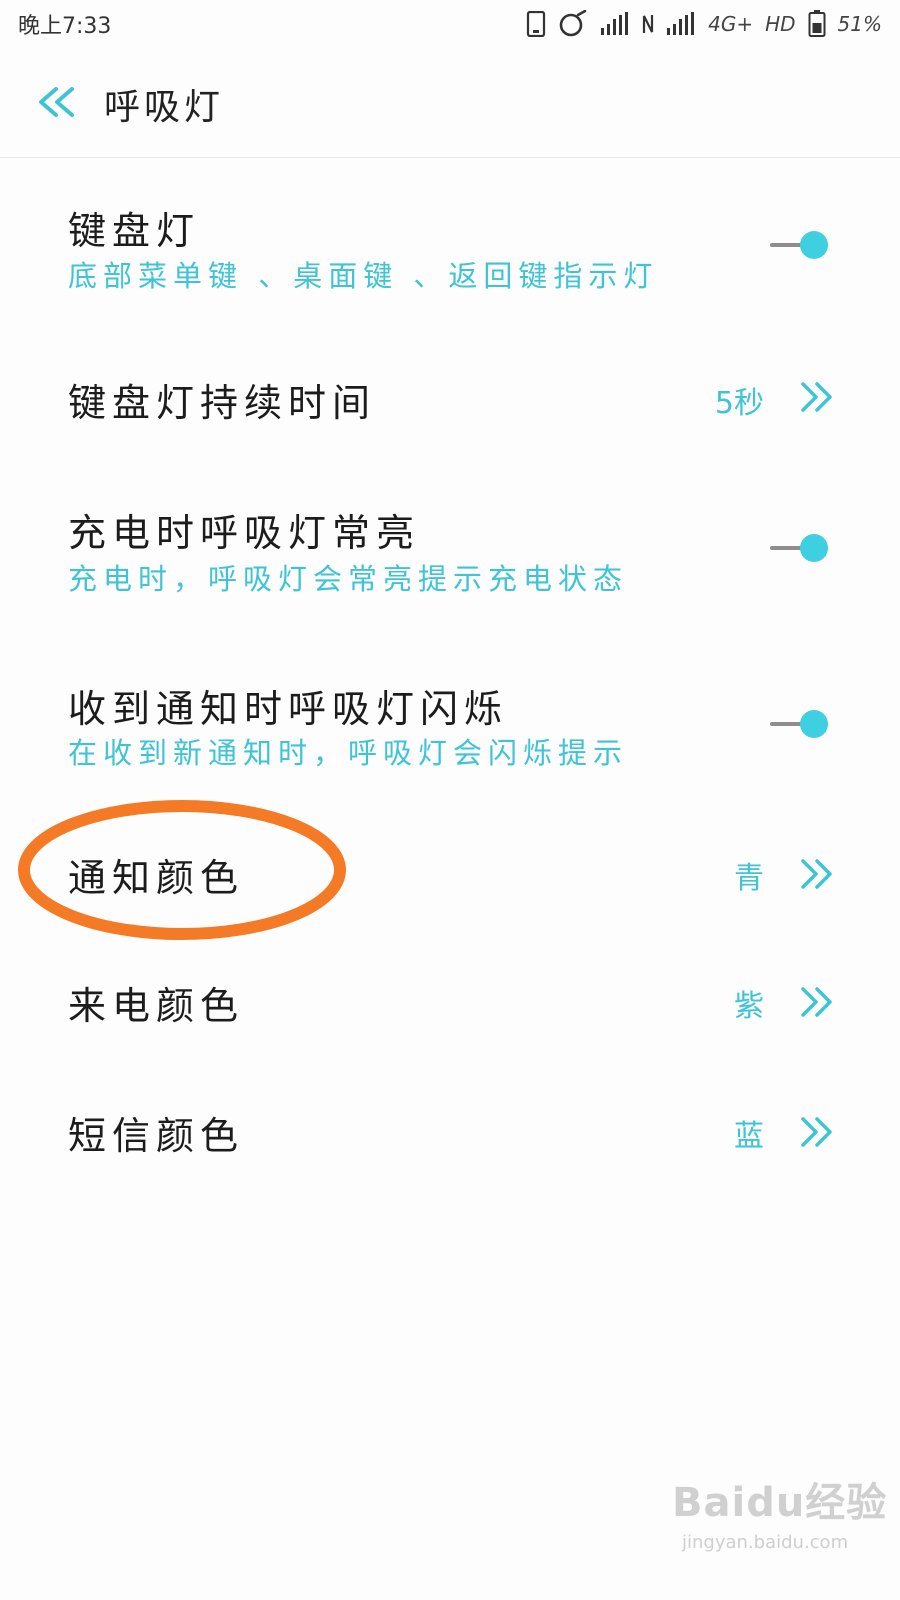 The image size is (900, 1600). Describe the element at coordinates (749, 1136) in the screenshot. I see `setting-value: 蓝` at that location.